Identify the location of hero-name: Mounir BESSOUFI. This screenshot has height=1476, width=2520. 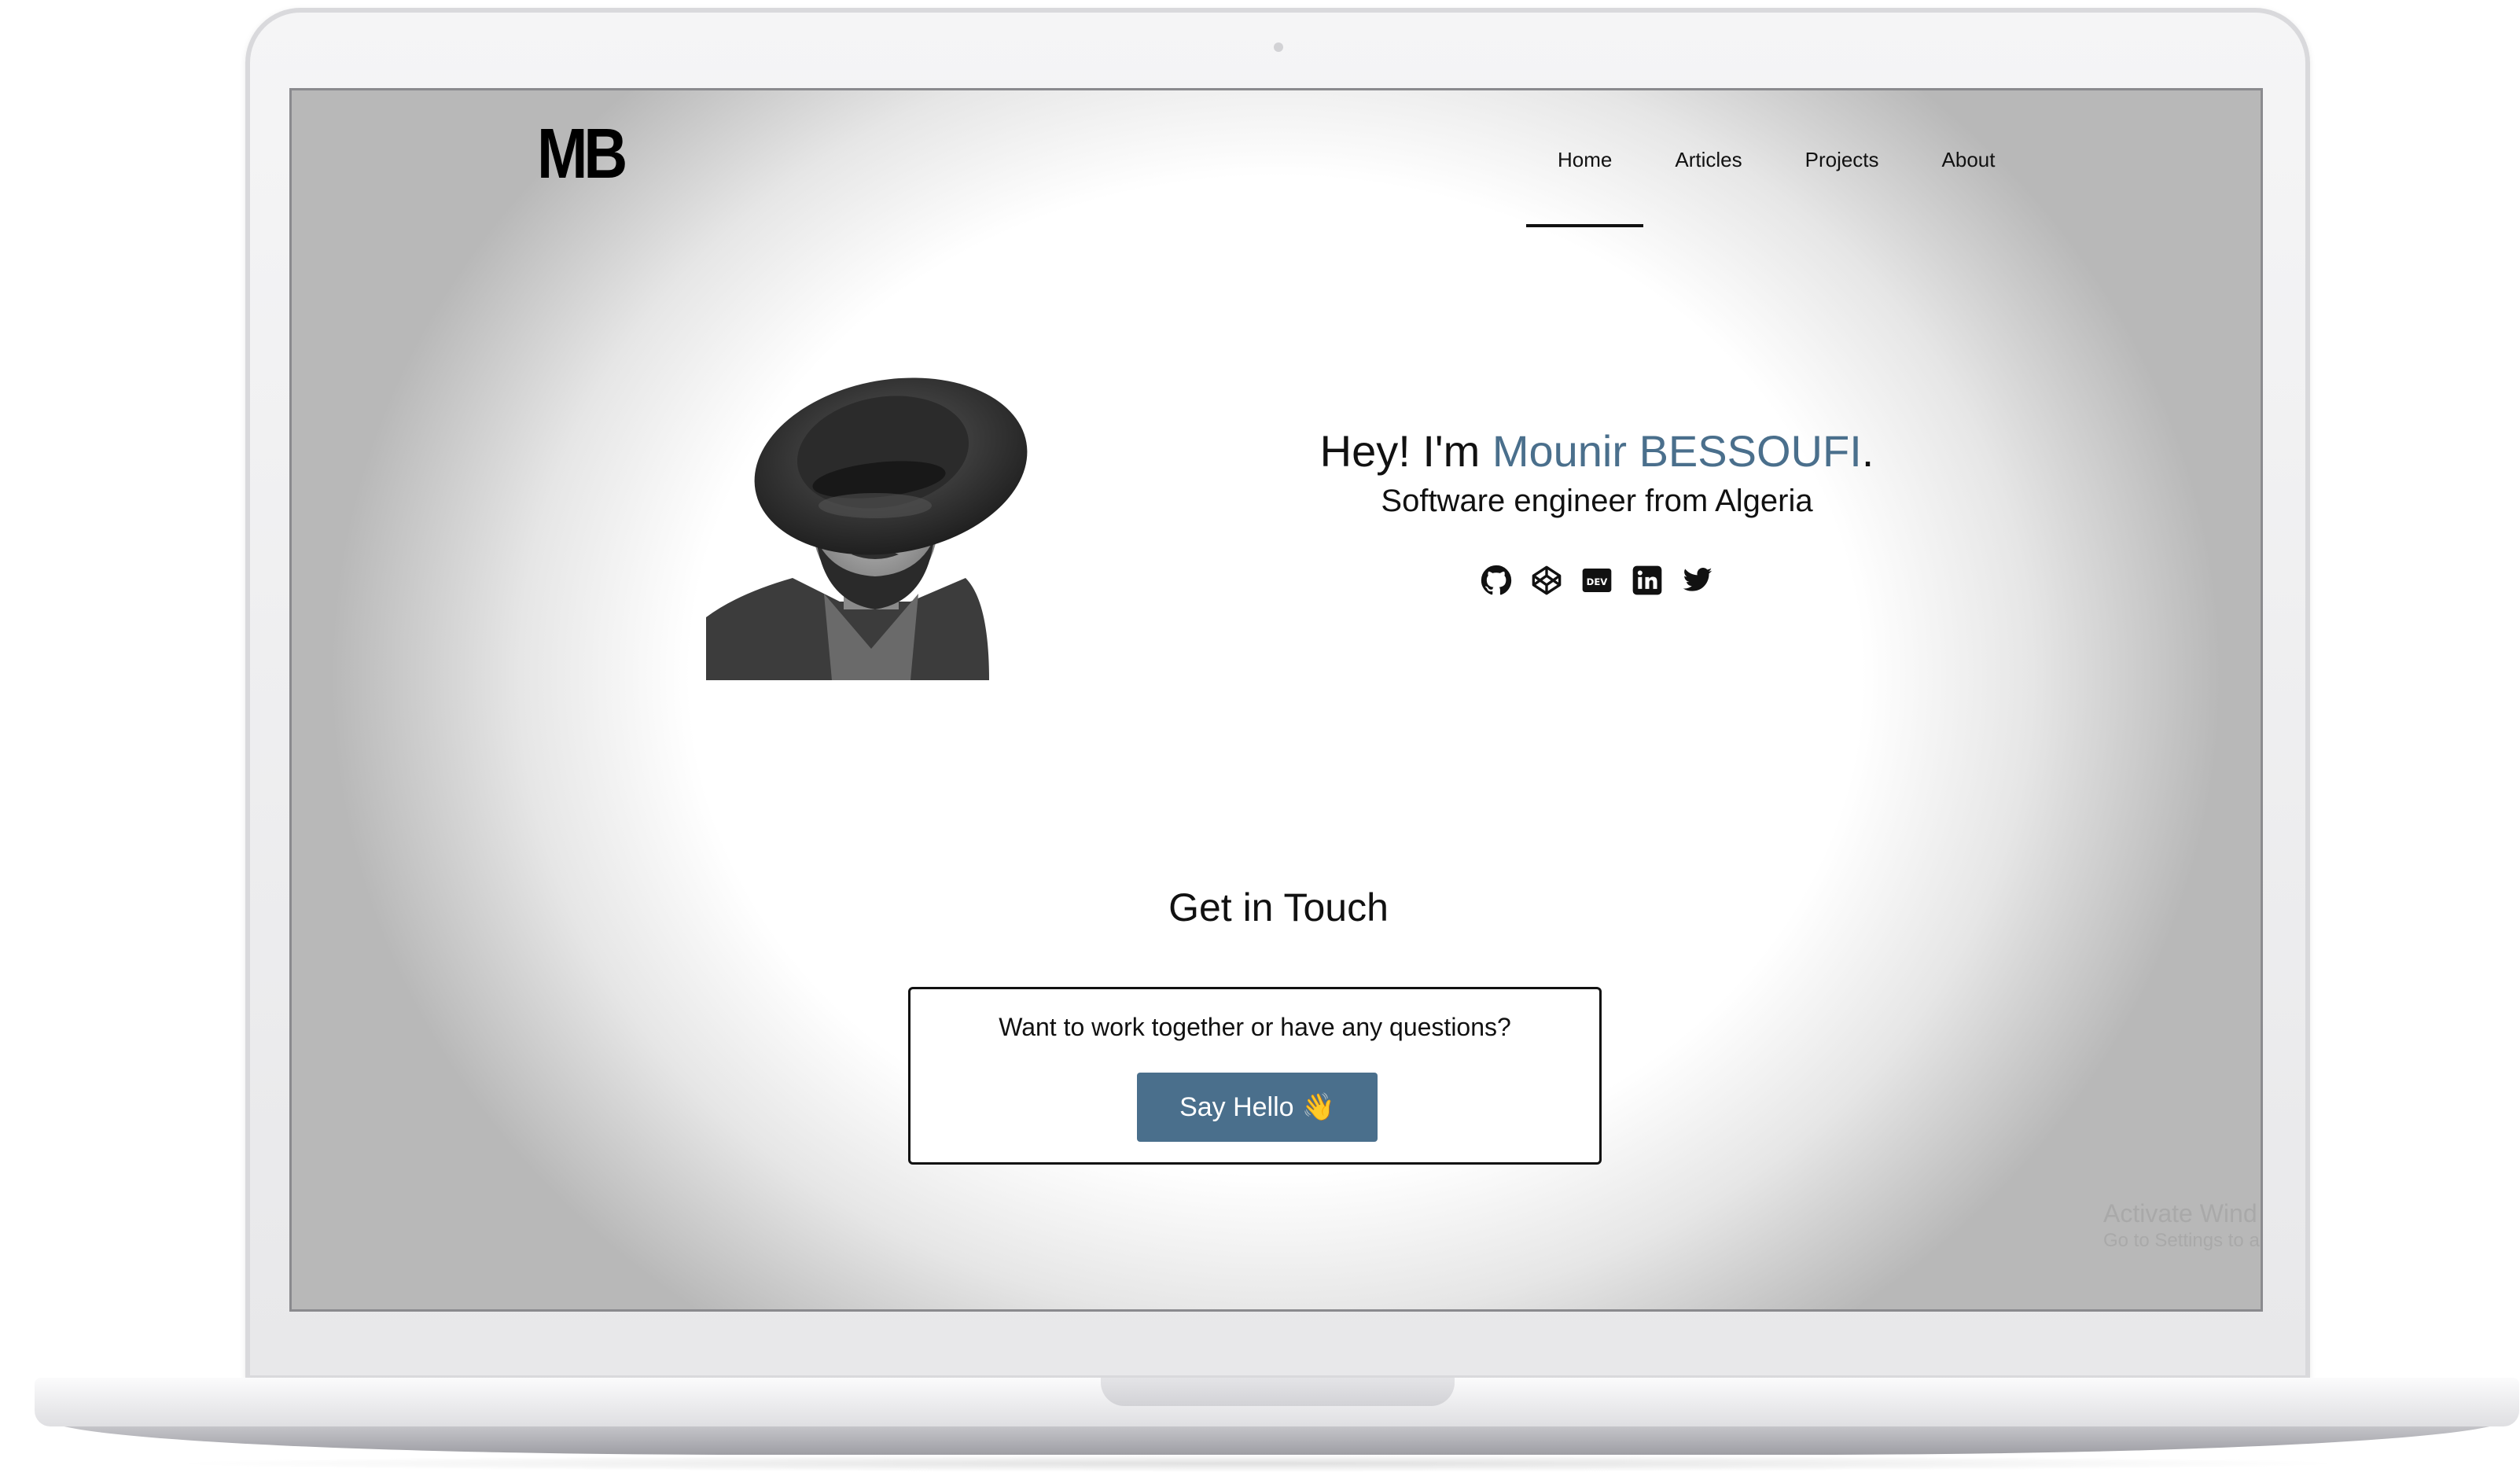
(1677, 451).